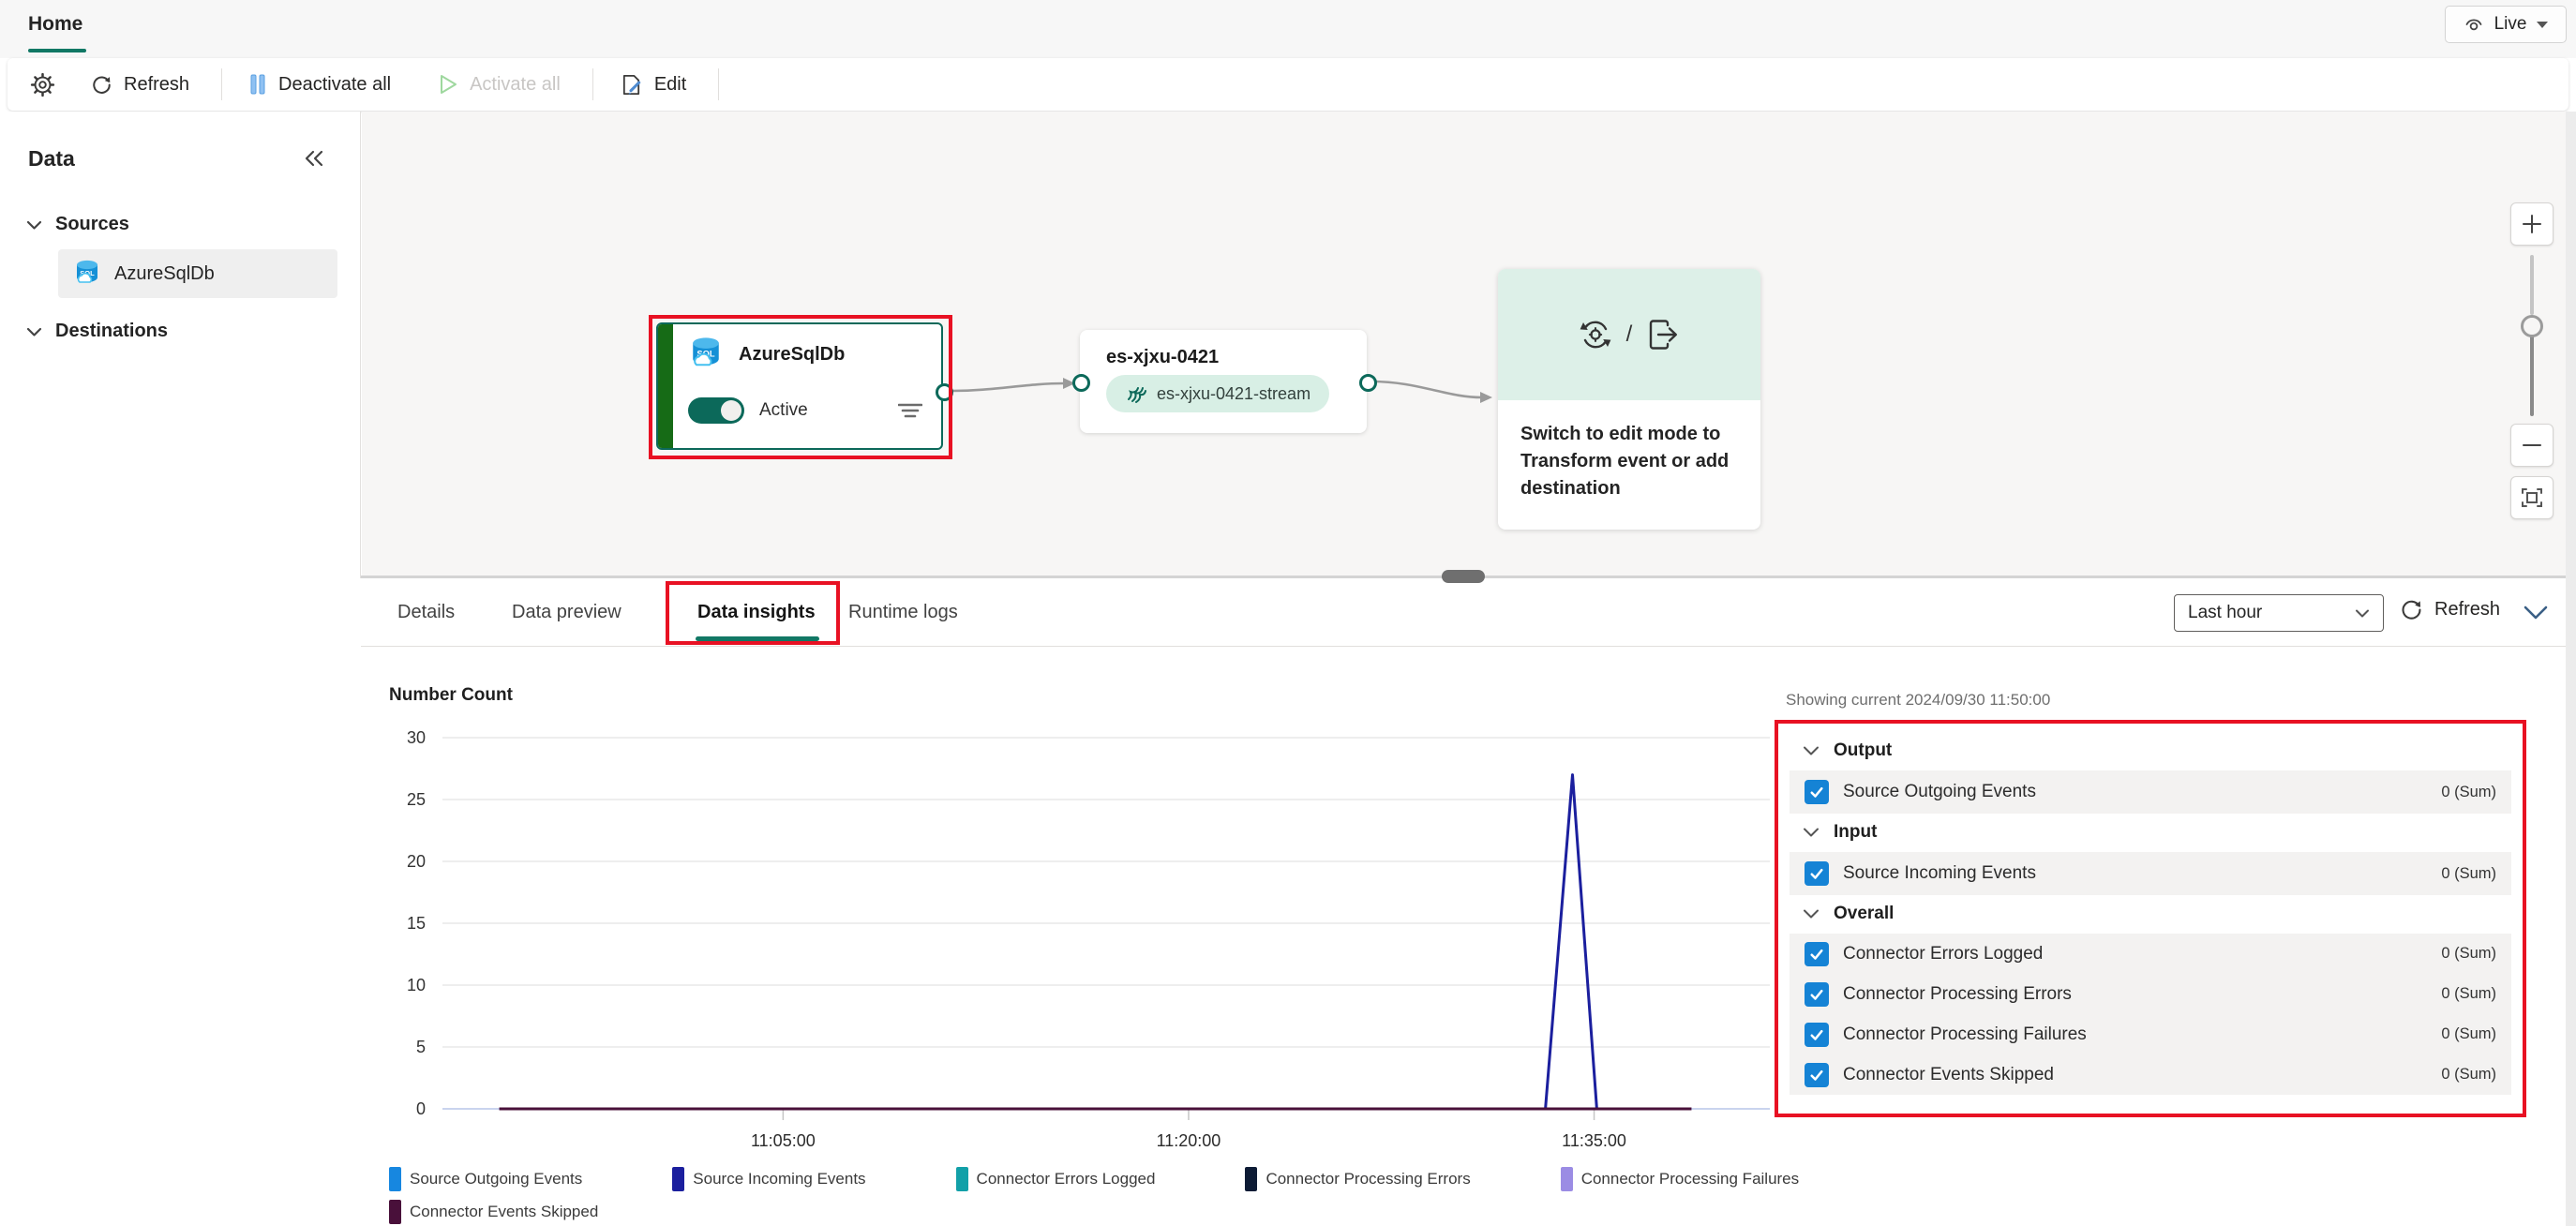 This screenshot has width=2576, height=1226. Describe the element at coordinates (2450, 609) in the screenshot. I see `chart-refresh-button: Refresh` at that location.